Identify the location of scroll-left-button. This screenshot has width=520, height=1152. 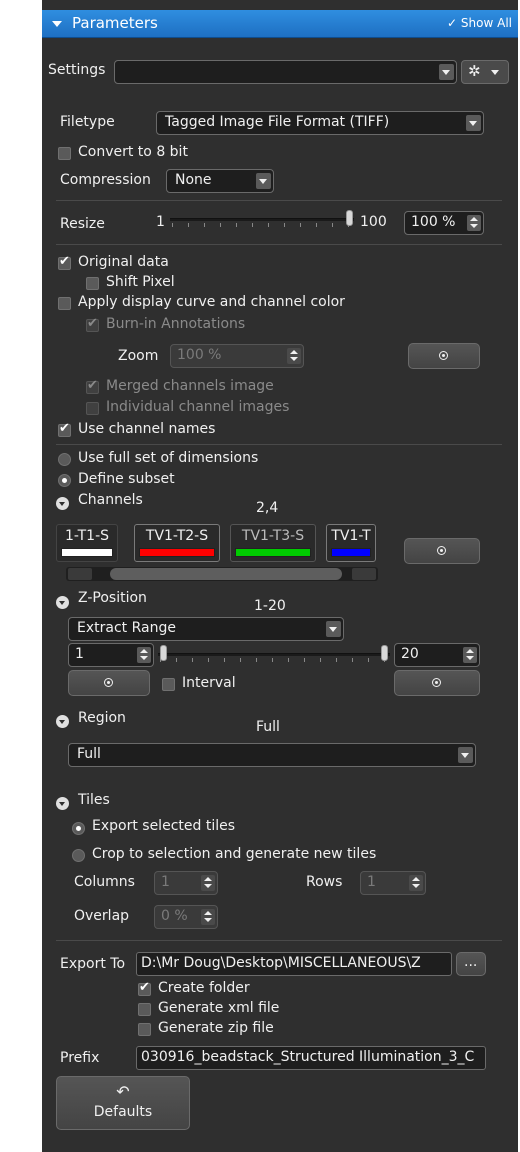
(80, 574).